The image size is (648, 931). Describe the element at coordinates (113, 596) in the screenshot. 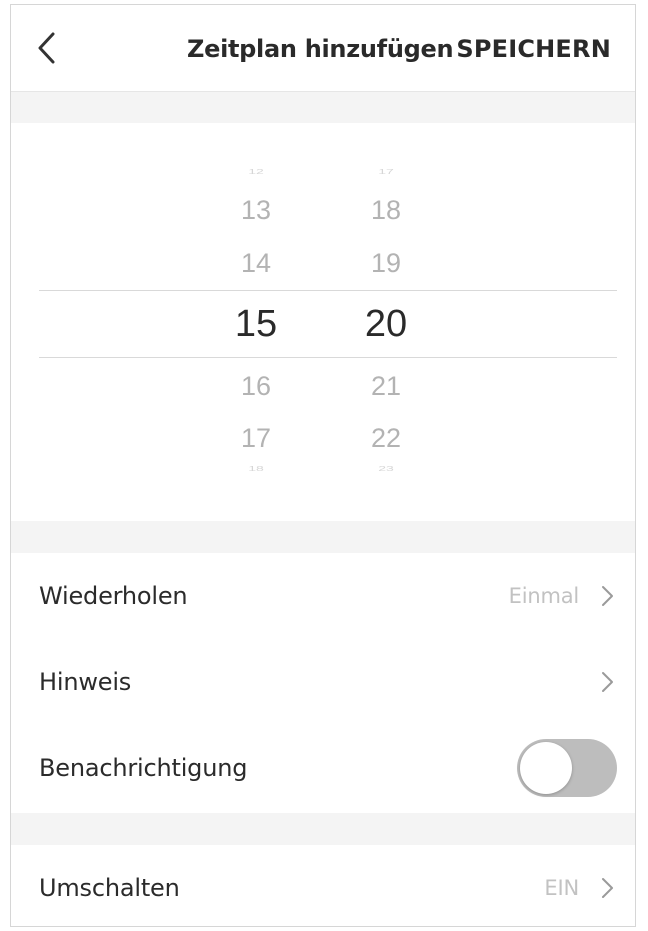

I see `repeat-label: Wiederholen` at that location.